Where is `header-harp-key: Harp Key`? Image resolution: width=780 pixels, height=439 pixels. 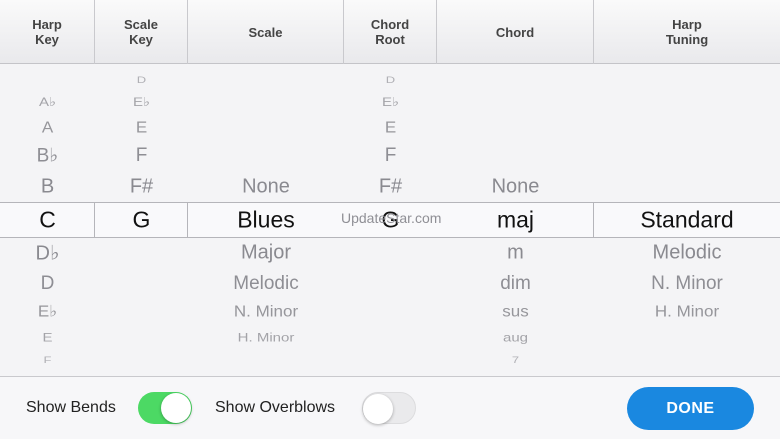 header-harp-key: Harp Key is located at coordinates (47, 32).